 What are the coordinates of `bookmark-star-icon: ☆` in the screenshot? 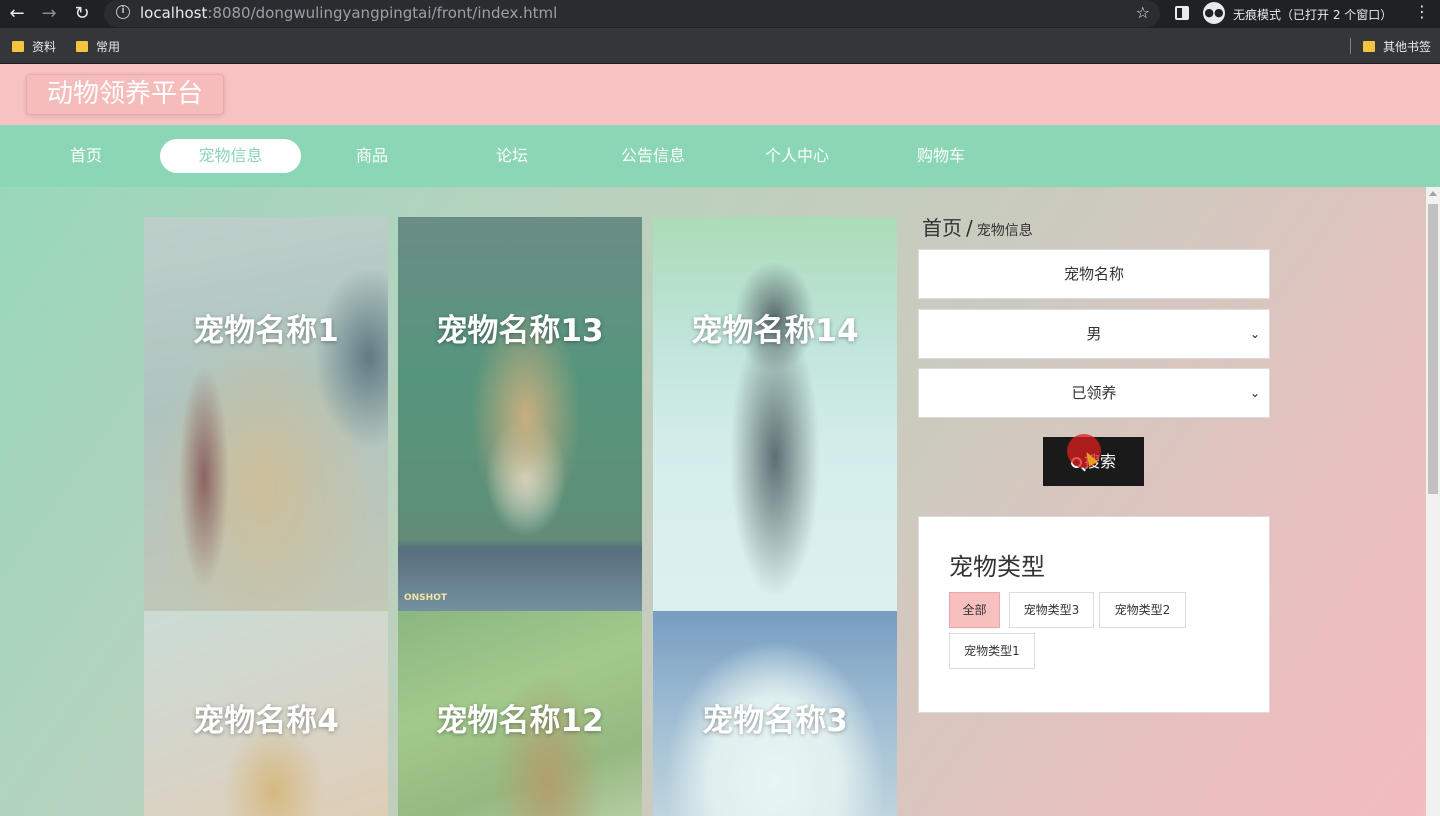 It's located at (1143, 12).